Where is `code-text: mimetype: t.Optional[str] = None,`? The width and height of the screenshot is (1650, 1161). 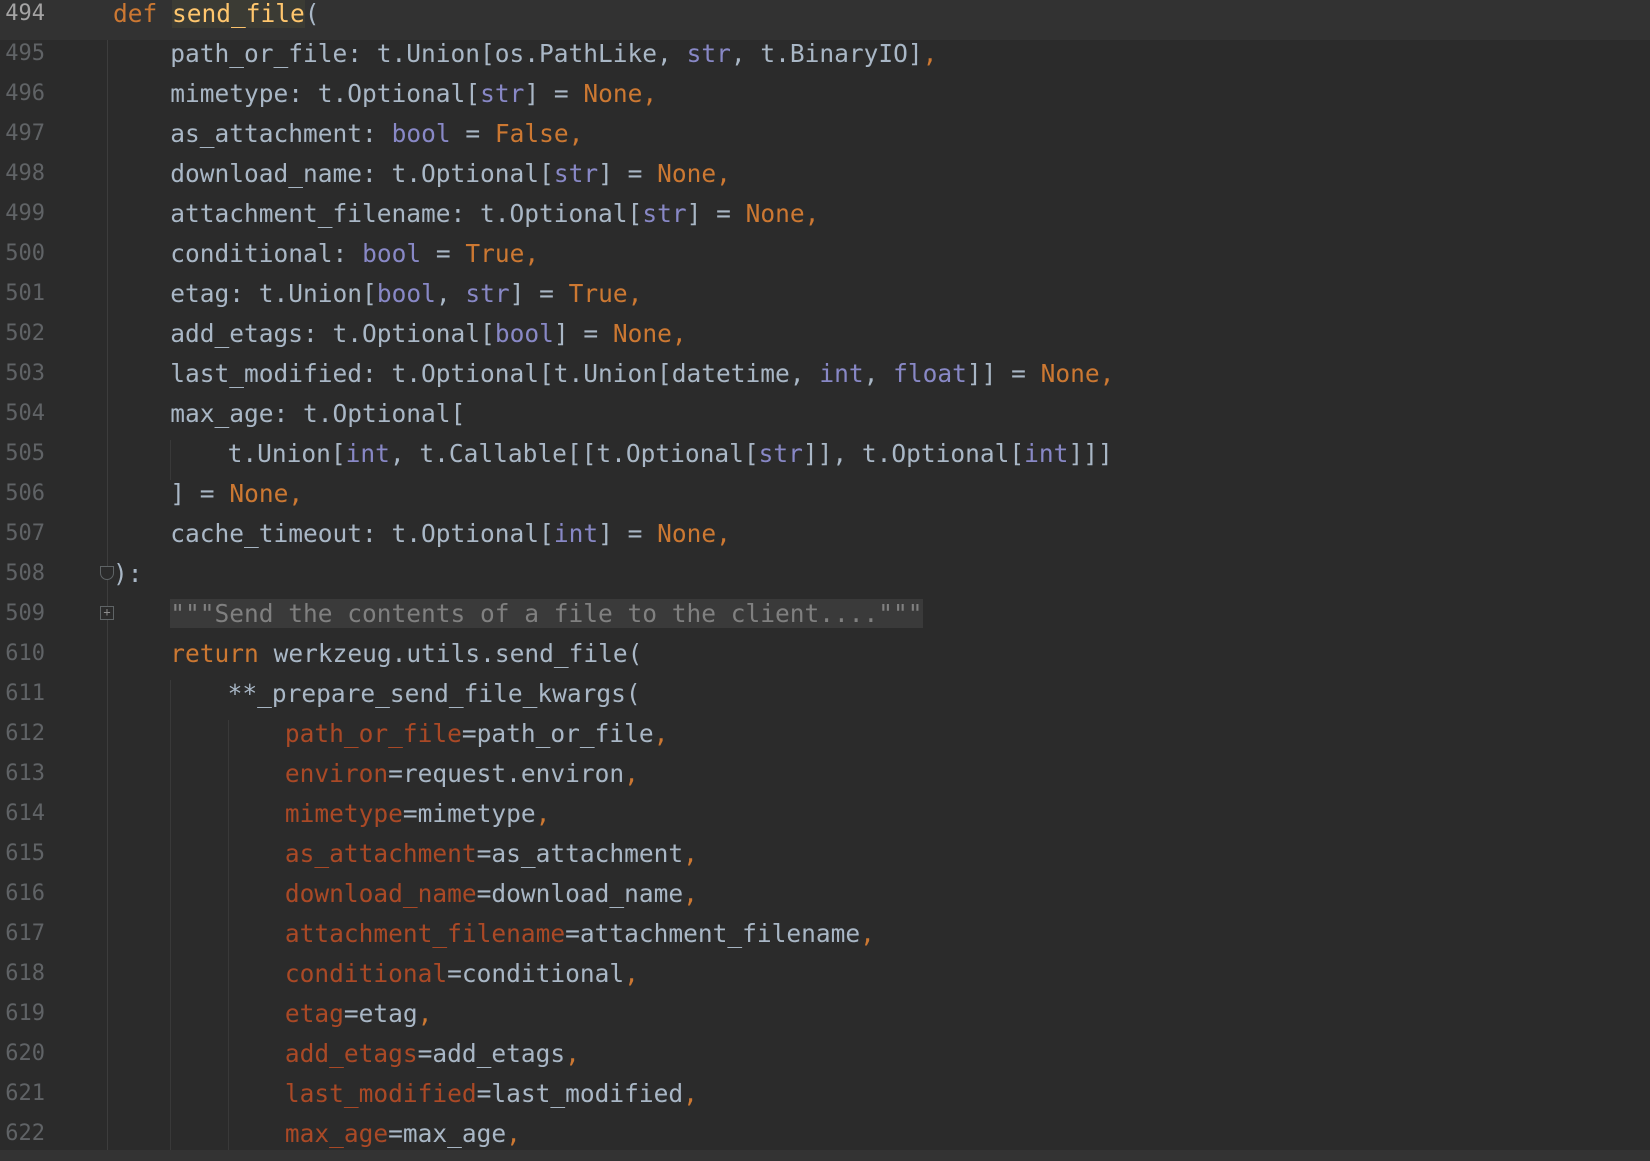 code-text: mimetype: t.Optional[str] = None, is located at coordinates (413, 94).